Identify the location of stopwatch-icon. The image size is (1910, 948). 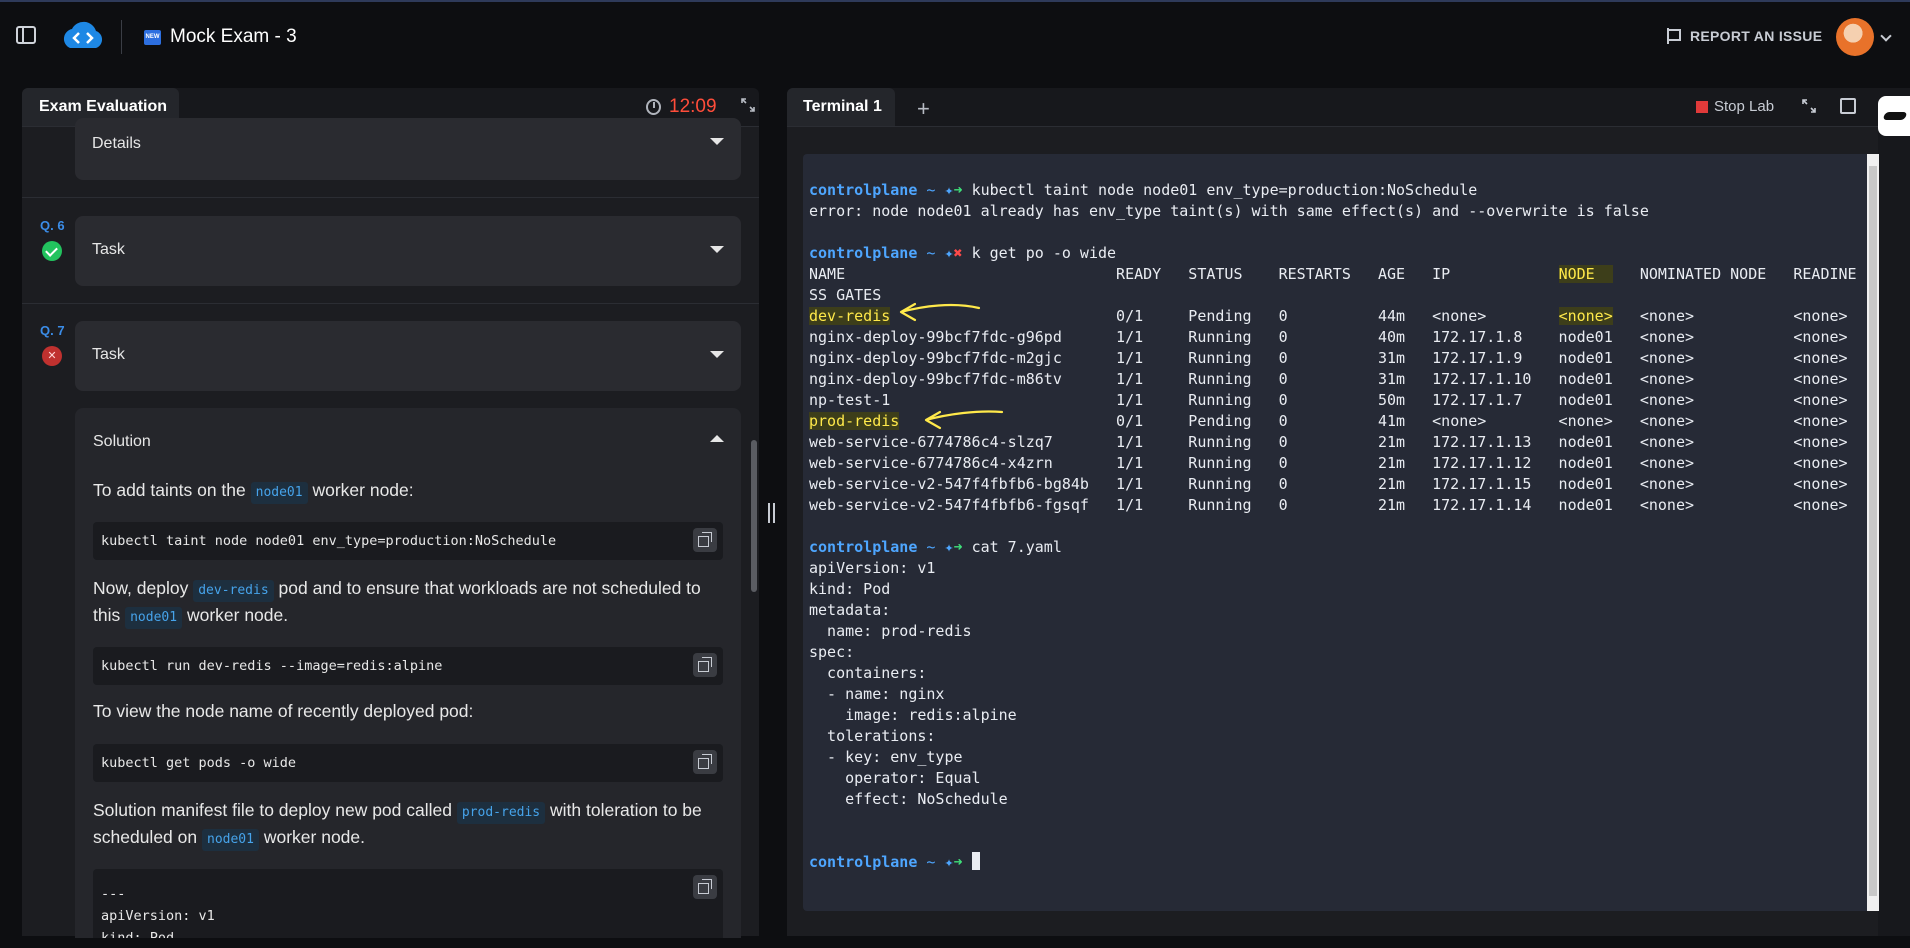
(653, 107).